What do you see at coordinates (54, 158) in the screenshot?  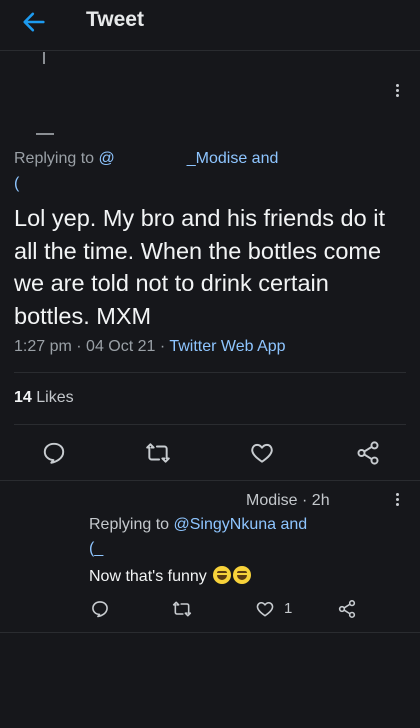 I see `replying-label: Replying to` at bounding box center [54, 158].